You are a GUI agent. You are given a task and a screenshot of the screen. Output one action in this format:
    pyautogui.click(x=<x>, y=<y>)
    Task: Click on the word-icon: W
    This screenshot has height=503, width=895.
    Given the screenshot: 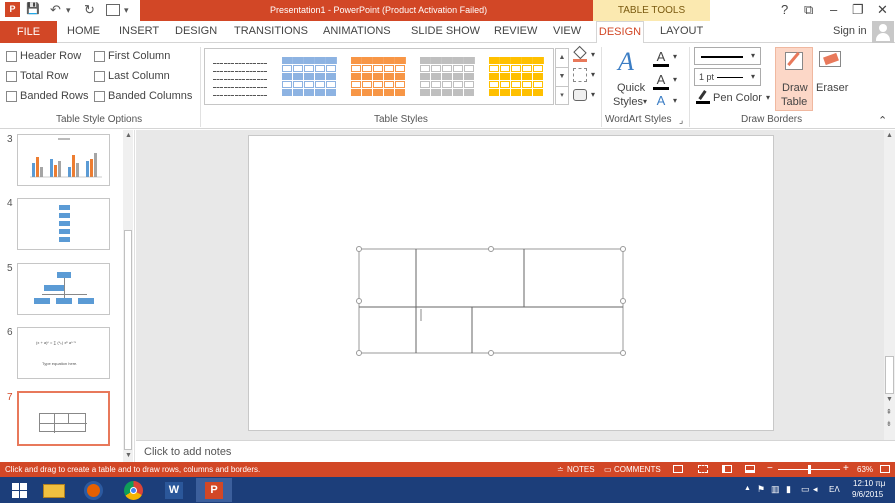 What is the action you would take?
    pyautogui.click(x=174, y=490)
    